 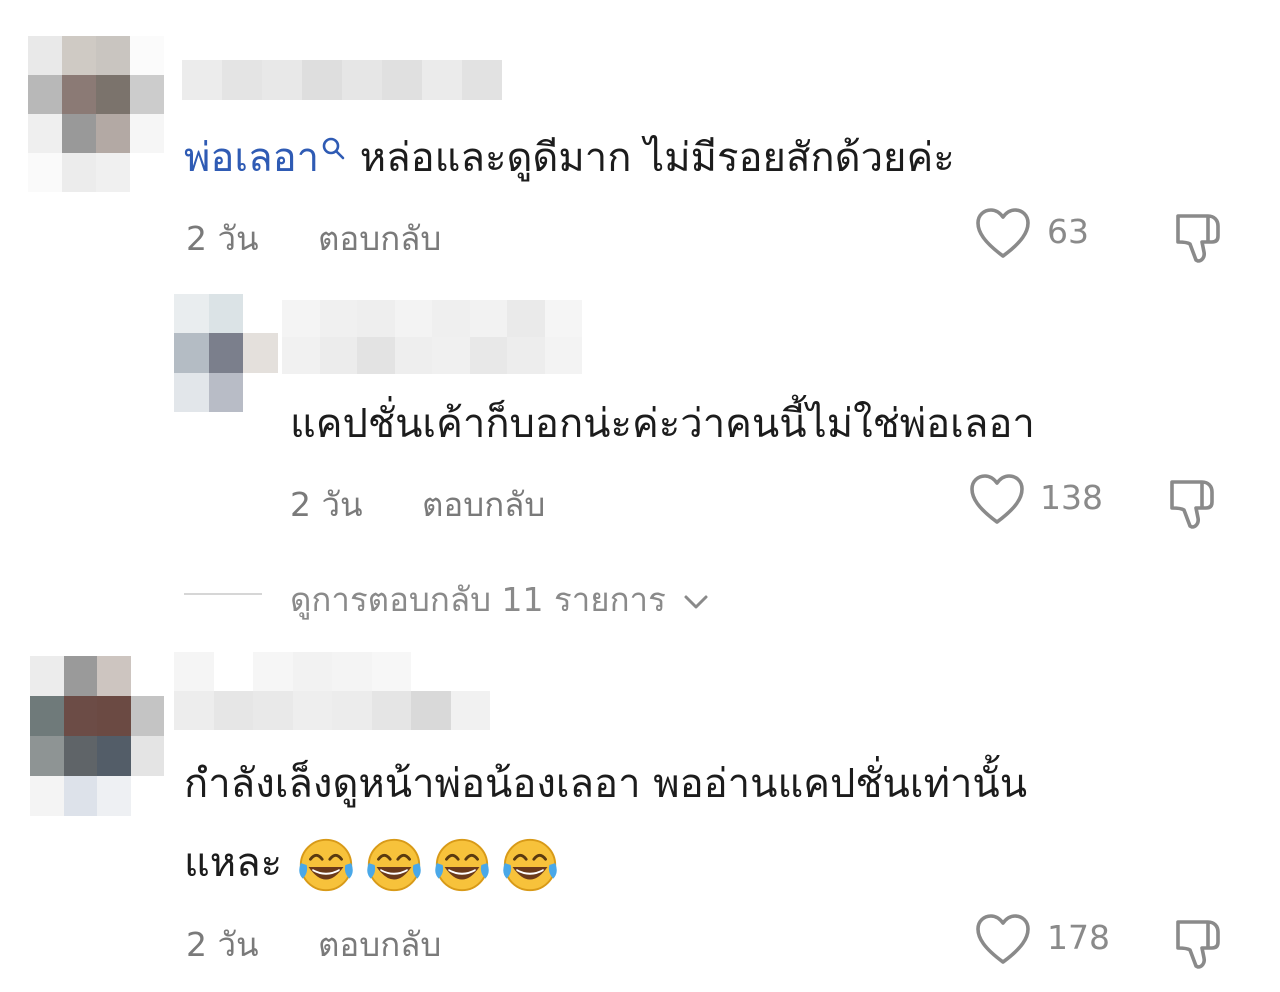 I want to click on reply-timestamp: 2 วัน, so click(x=326, y=504).